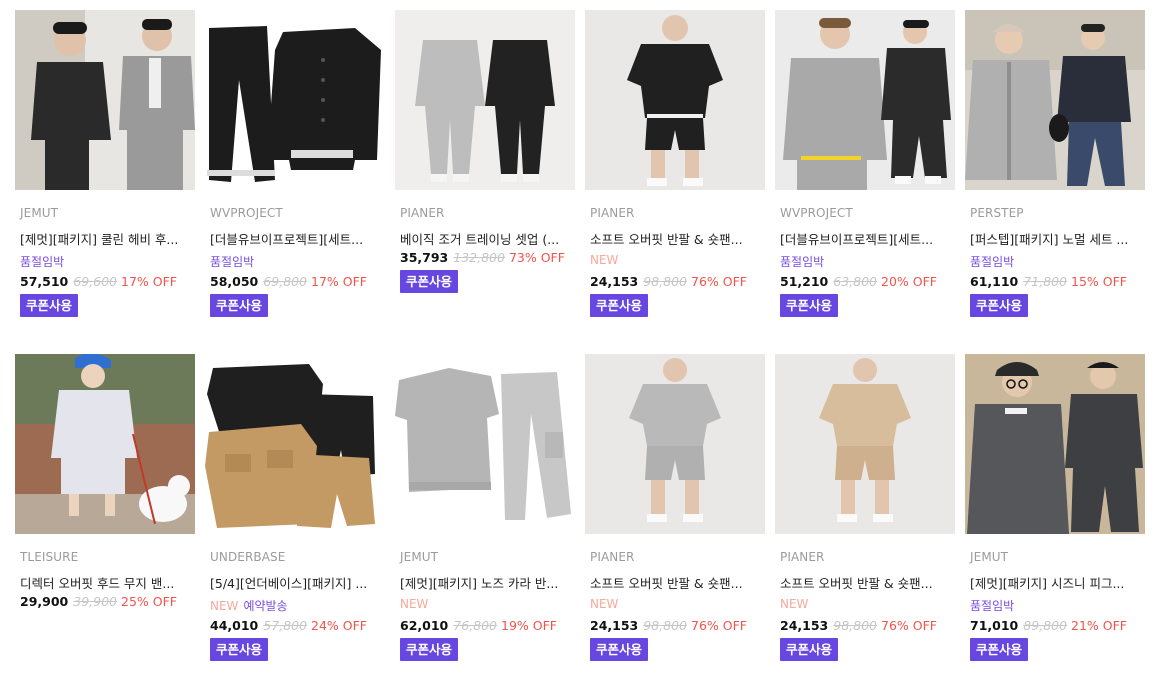 Image resolution: width=1157 pixels, height=674 pixels. What do you see at coordinates (44, 281) in the screenshot?
I see `sale-price: 57,510` at bounding box center [44, 281].